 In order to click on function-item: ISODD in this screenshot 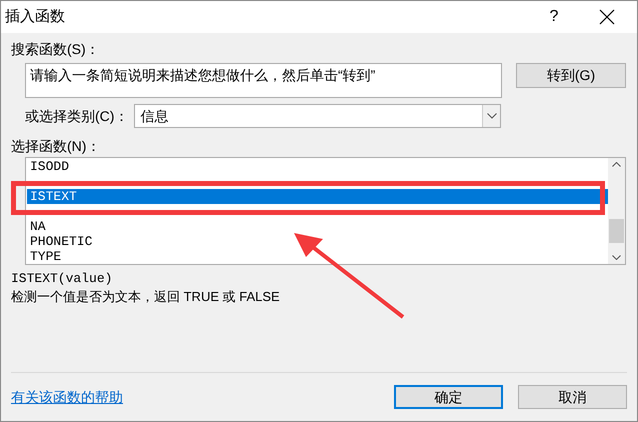, I will do `click(317, 166)`.